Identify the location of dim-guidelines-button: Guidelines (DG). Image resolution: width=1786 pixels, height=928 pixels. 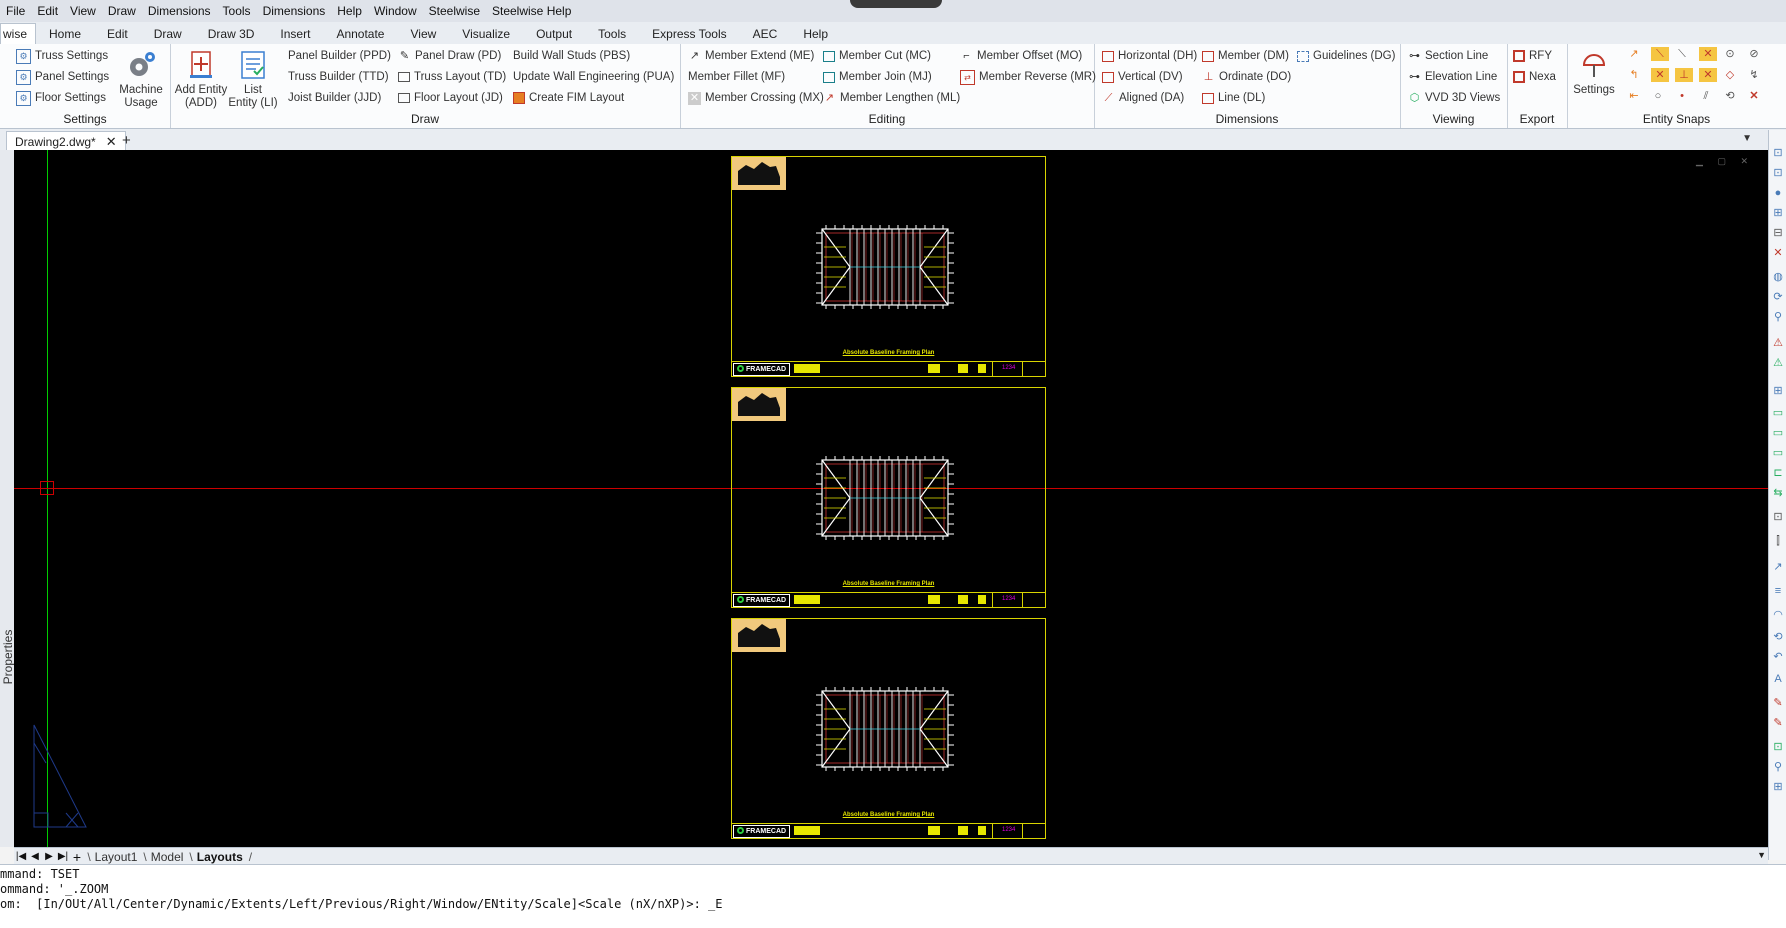
(1346, 56).